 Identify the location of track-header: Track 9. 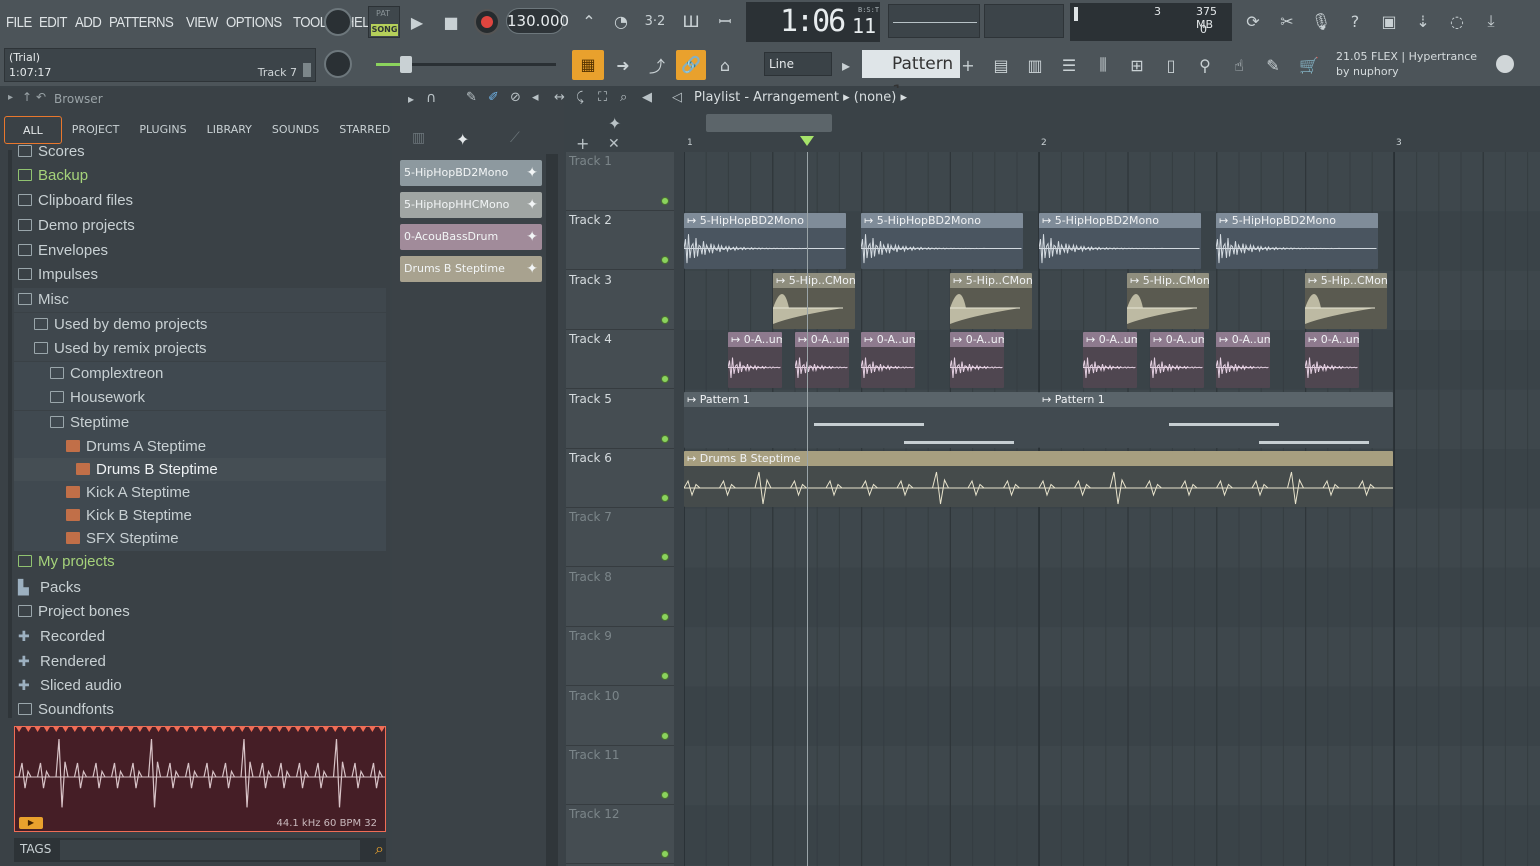
(620, 657).